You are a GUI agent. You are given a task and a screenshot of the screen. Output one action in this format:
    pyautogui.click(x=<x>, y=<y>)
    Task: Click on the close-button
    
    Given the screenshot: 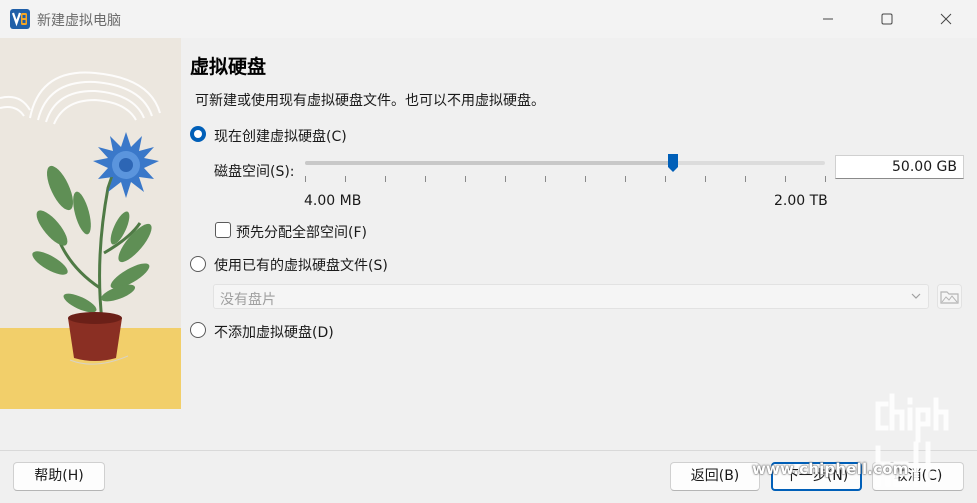 What is the action you would take?
    pyautogui.click(x=946, y=19)
    